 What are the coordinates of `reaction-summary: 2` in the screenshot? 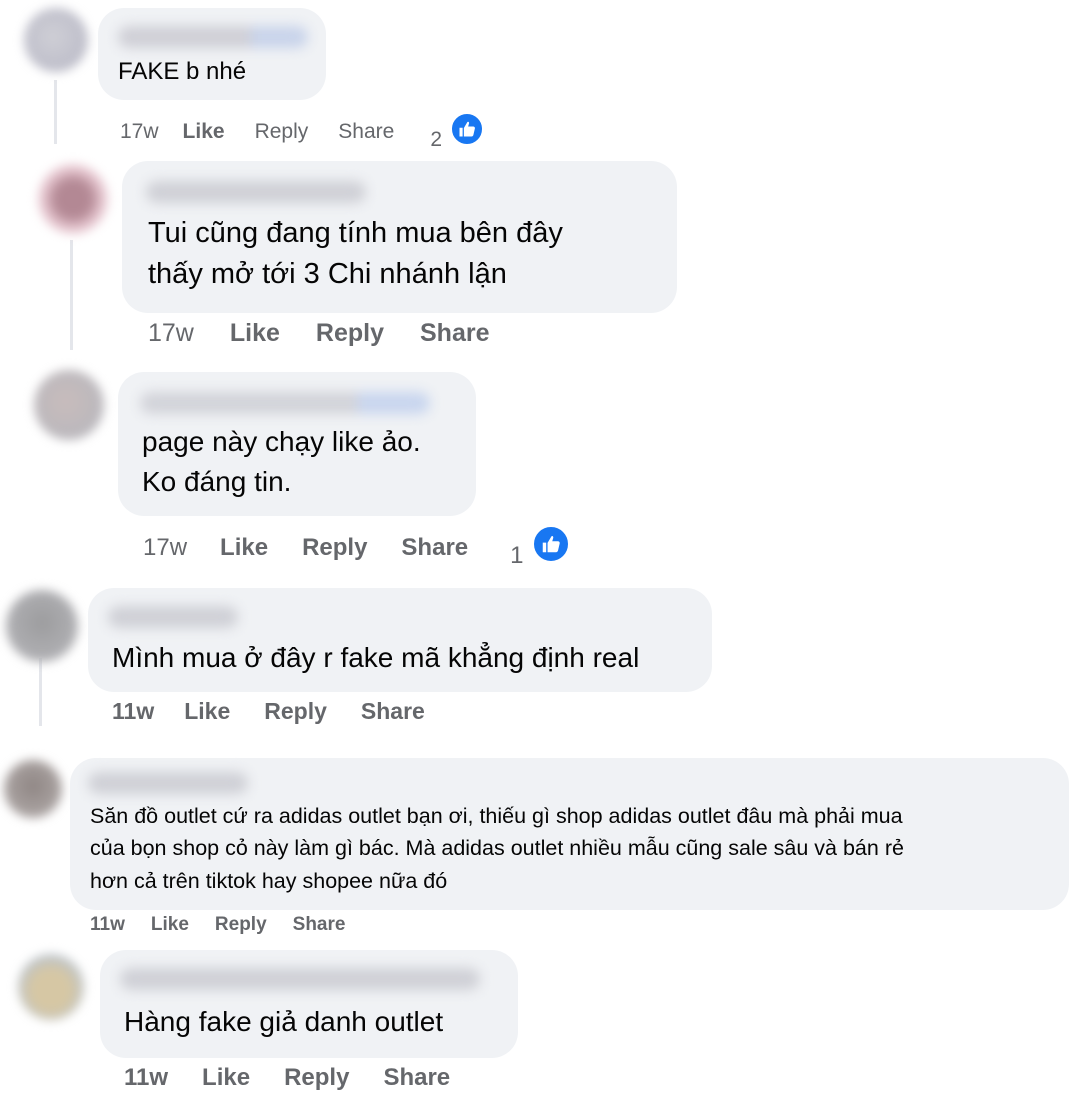 It's located at (457, 132).